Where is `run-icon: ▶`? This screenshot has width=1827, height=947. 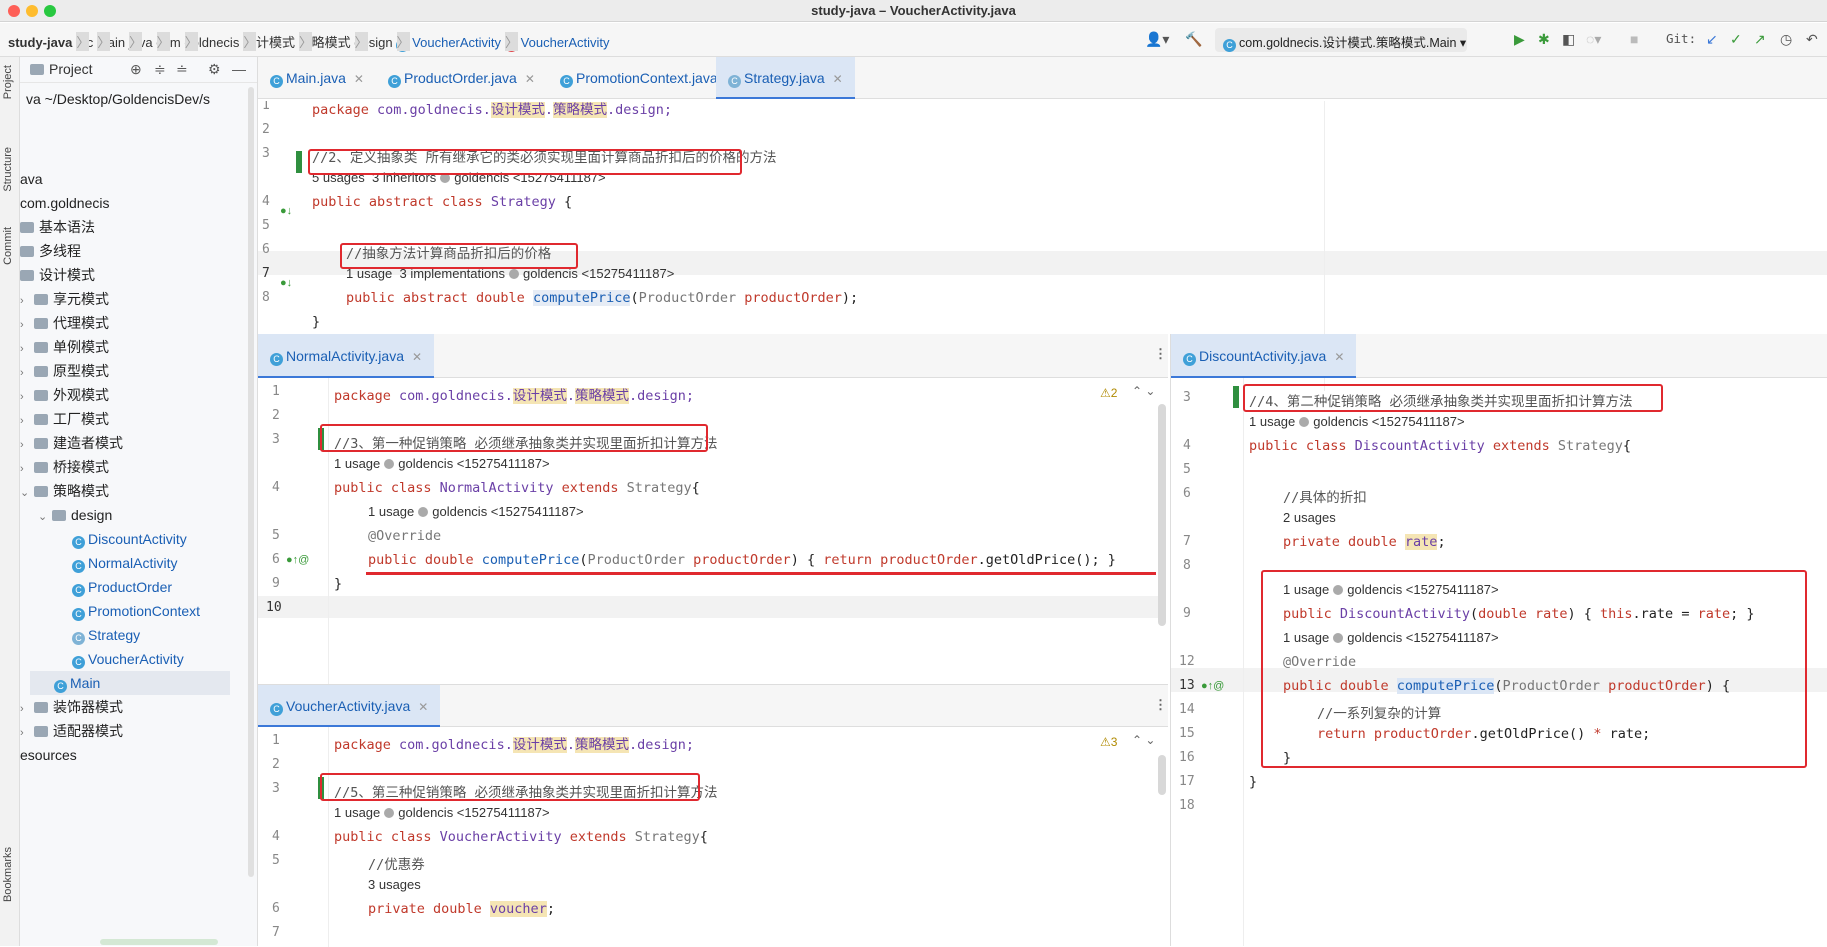
run-icon: ▶ is located at coordinates (1519, 39).